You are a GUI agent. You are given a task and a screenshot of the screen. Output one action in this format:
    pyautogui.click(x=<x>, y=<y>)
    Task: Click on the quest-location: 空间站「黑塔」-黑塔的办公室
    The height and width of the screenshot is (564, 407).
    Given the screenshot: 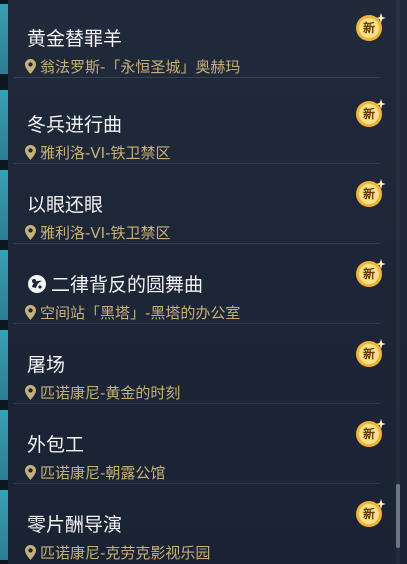 What is the action you would take?
    pyautogui.click(x=132, y=313)
    